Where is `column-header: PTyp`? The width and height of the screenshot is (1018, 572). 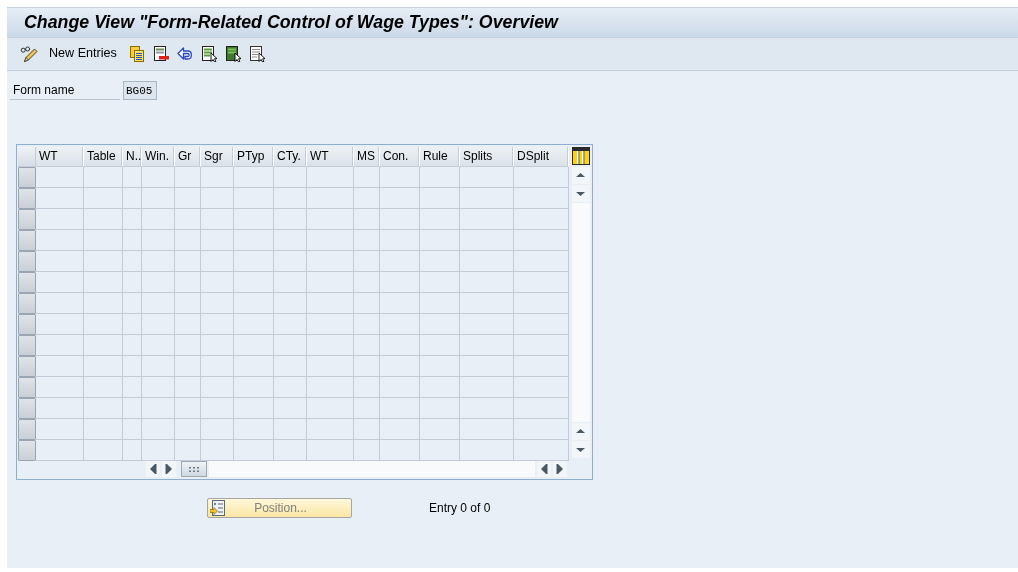 column-header: PTyp is located at coordinates (254, 157).